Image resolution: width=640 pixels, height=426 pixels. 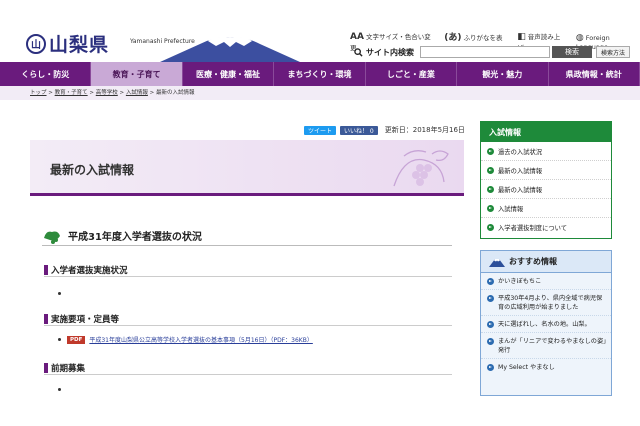 What do you see at coordinates (390, 52) in the screenshot?
I see `search-label: サイト内検索` at bounding box center [390, 52].